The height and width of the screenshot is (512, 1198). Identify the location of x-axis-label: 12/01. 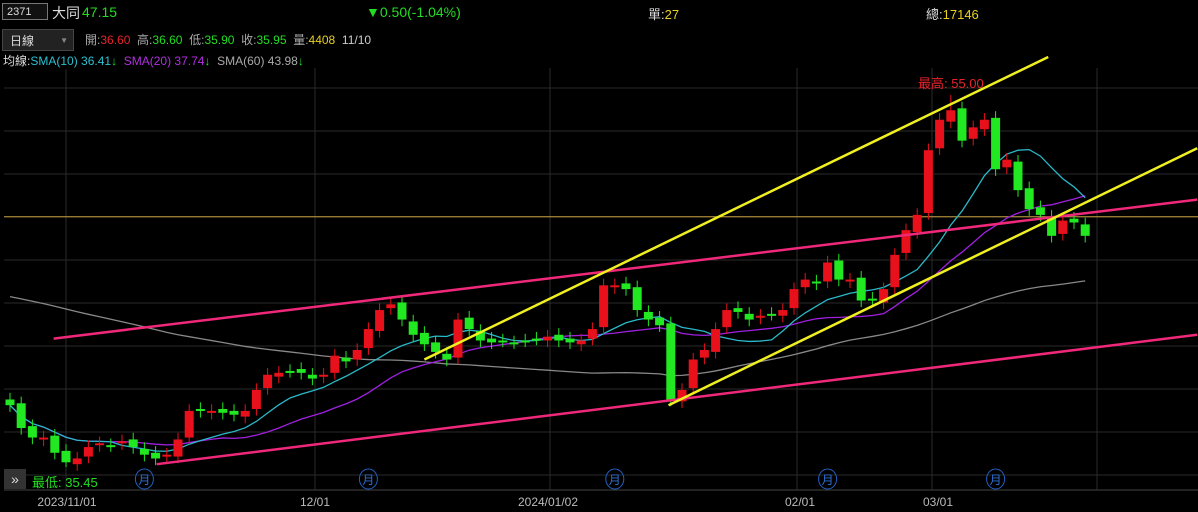
(315, 502).